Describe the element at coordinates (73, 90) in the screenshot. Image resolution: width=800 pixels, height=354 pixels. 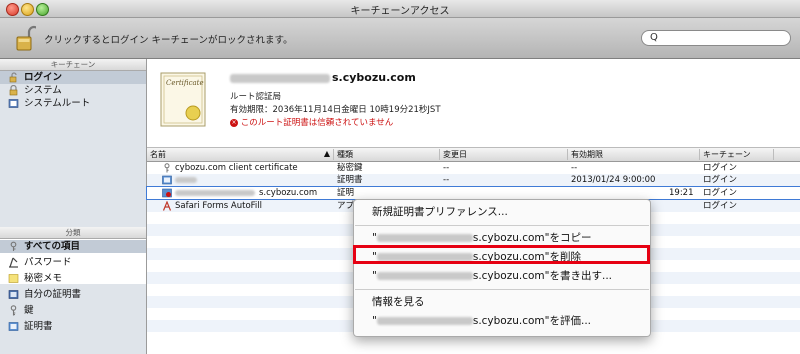
I see `sidebar-item-system: システム` at that location.